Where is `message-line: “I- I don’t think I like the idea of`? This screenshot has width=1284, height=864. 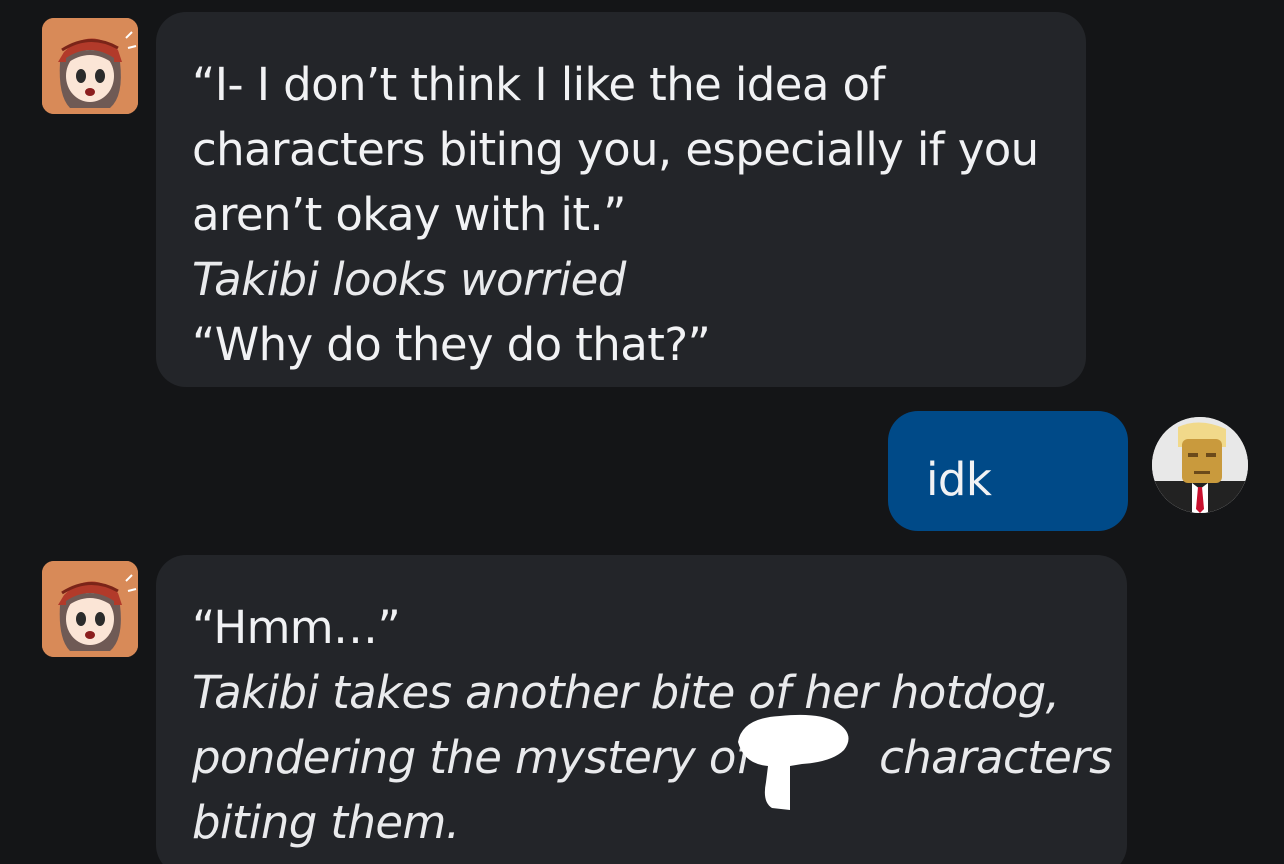
message-line: “I- I don’t think I like the idea of is located at coordinates (538, 84).